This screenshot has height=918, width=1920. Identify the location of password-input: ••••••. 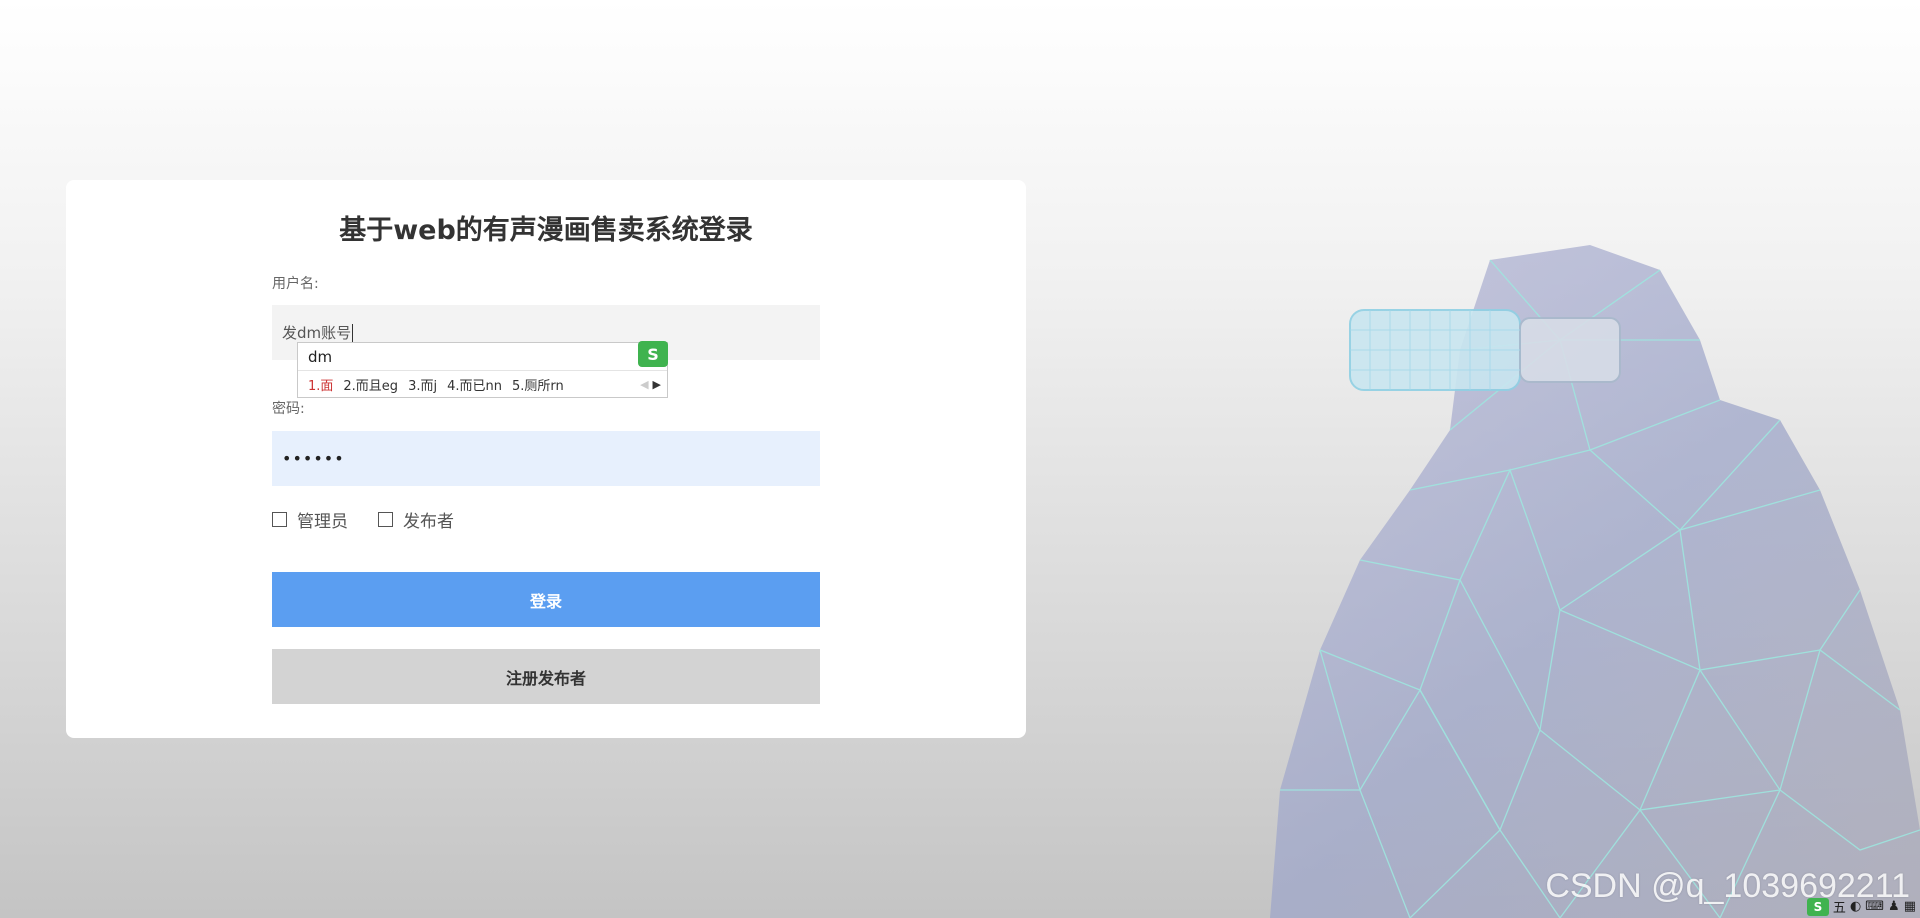
(546, 458).